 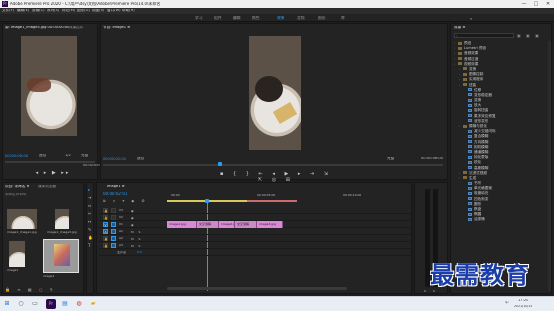 I want to click on track-select-icon: ⇥, so click(x=89, y=197).